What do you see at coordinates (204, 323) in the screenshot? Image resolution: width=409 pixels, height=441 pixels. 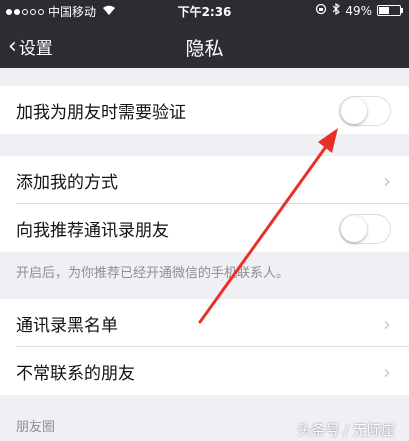 I see `row-blacklist: 通讯录黑名单 ›` at bounding box center [204, 323].